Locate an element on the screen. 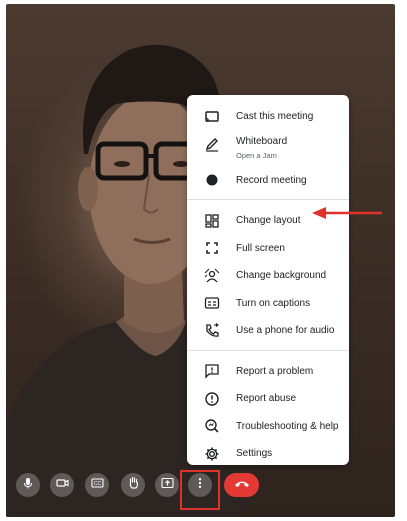 The image size is (407, 521). menu-item-settings: Settings is located at coordinates (268, 454).